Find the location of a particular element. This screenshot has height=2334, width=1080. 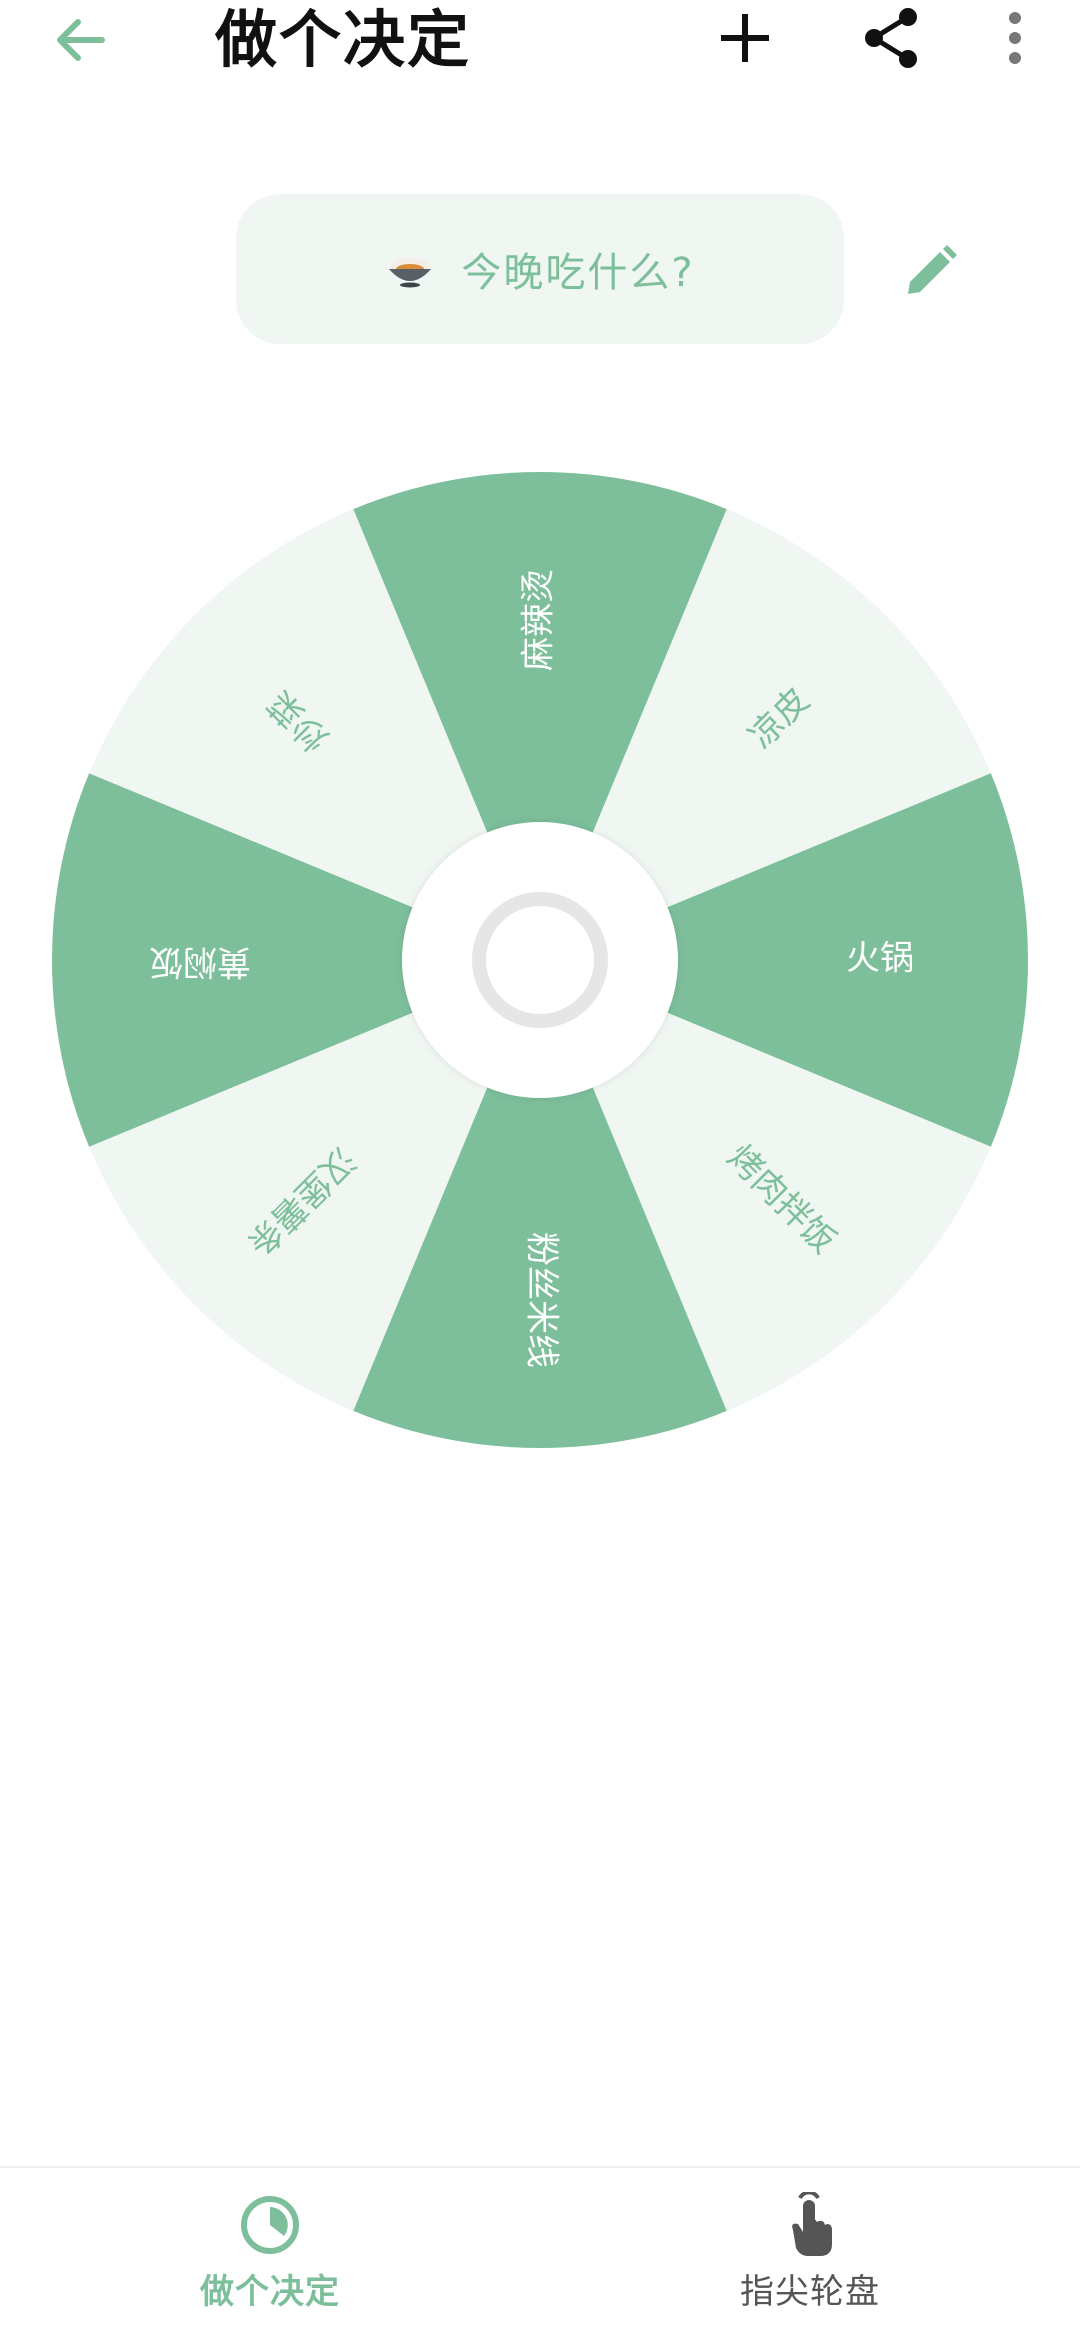

plus-icon is located at coordinates (745, 38).